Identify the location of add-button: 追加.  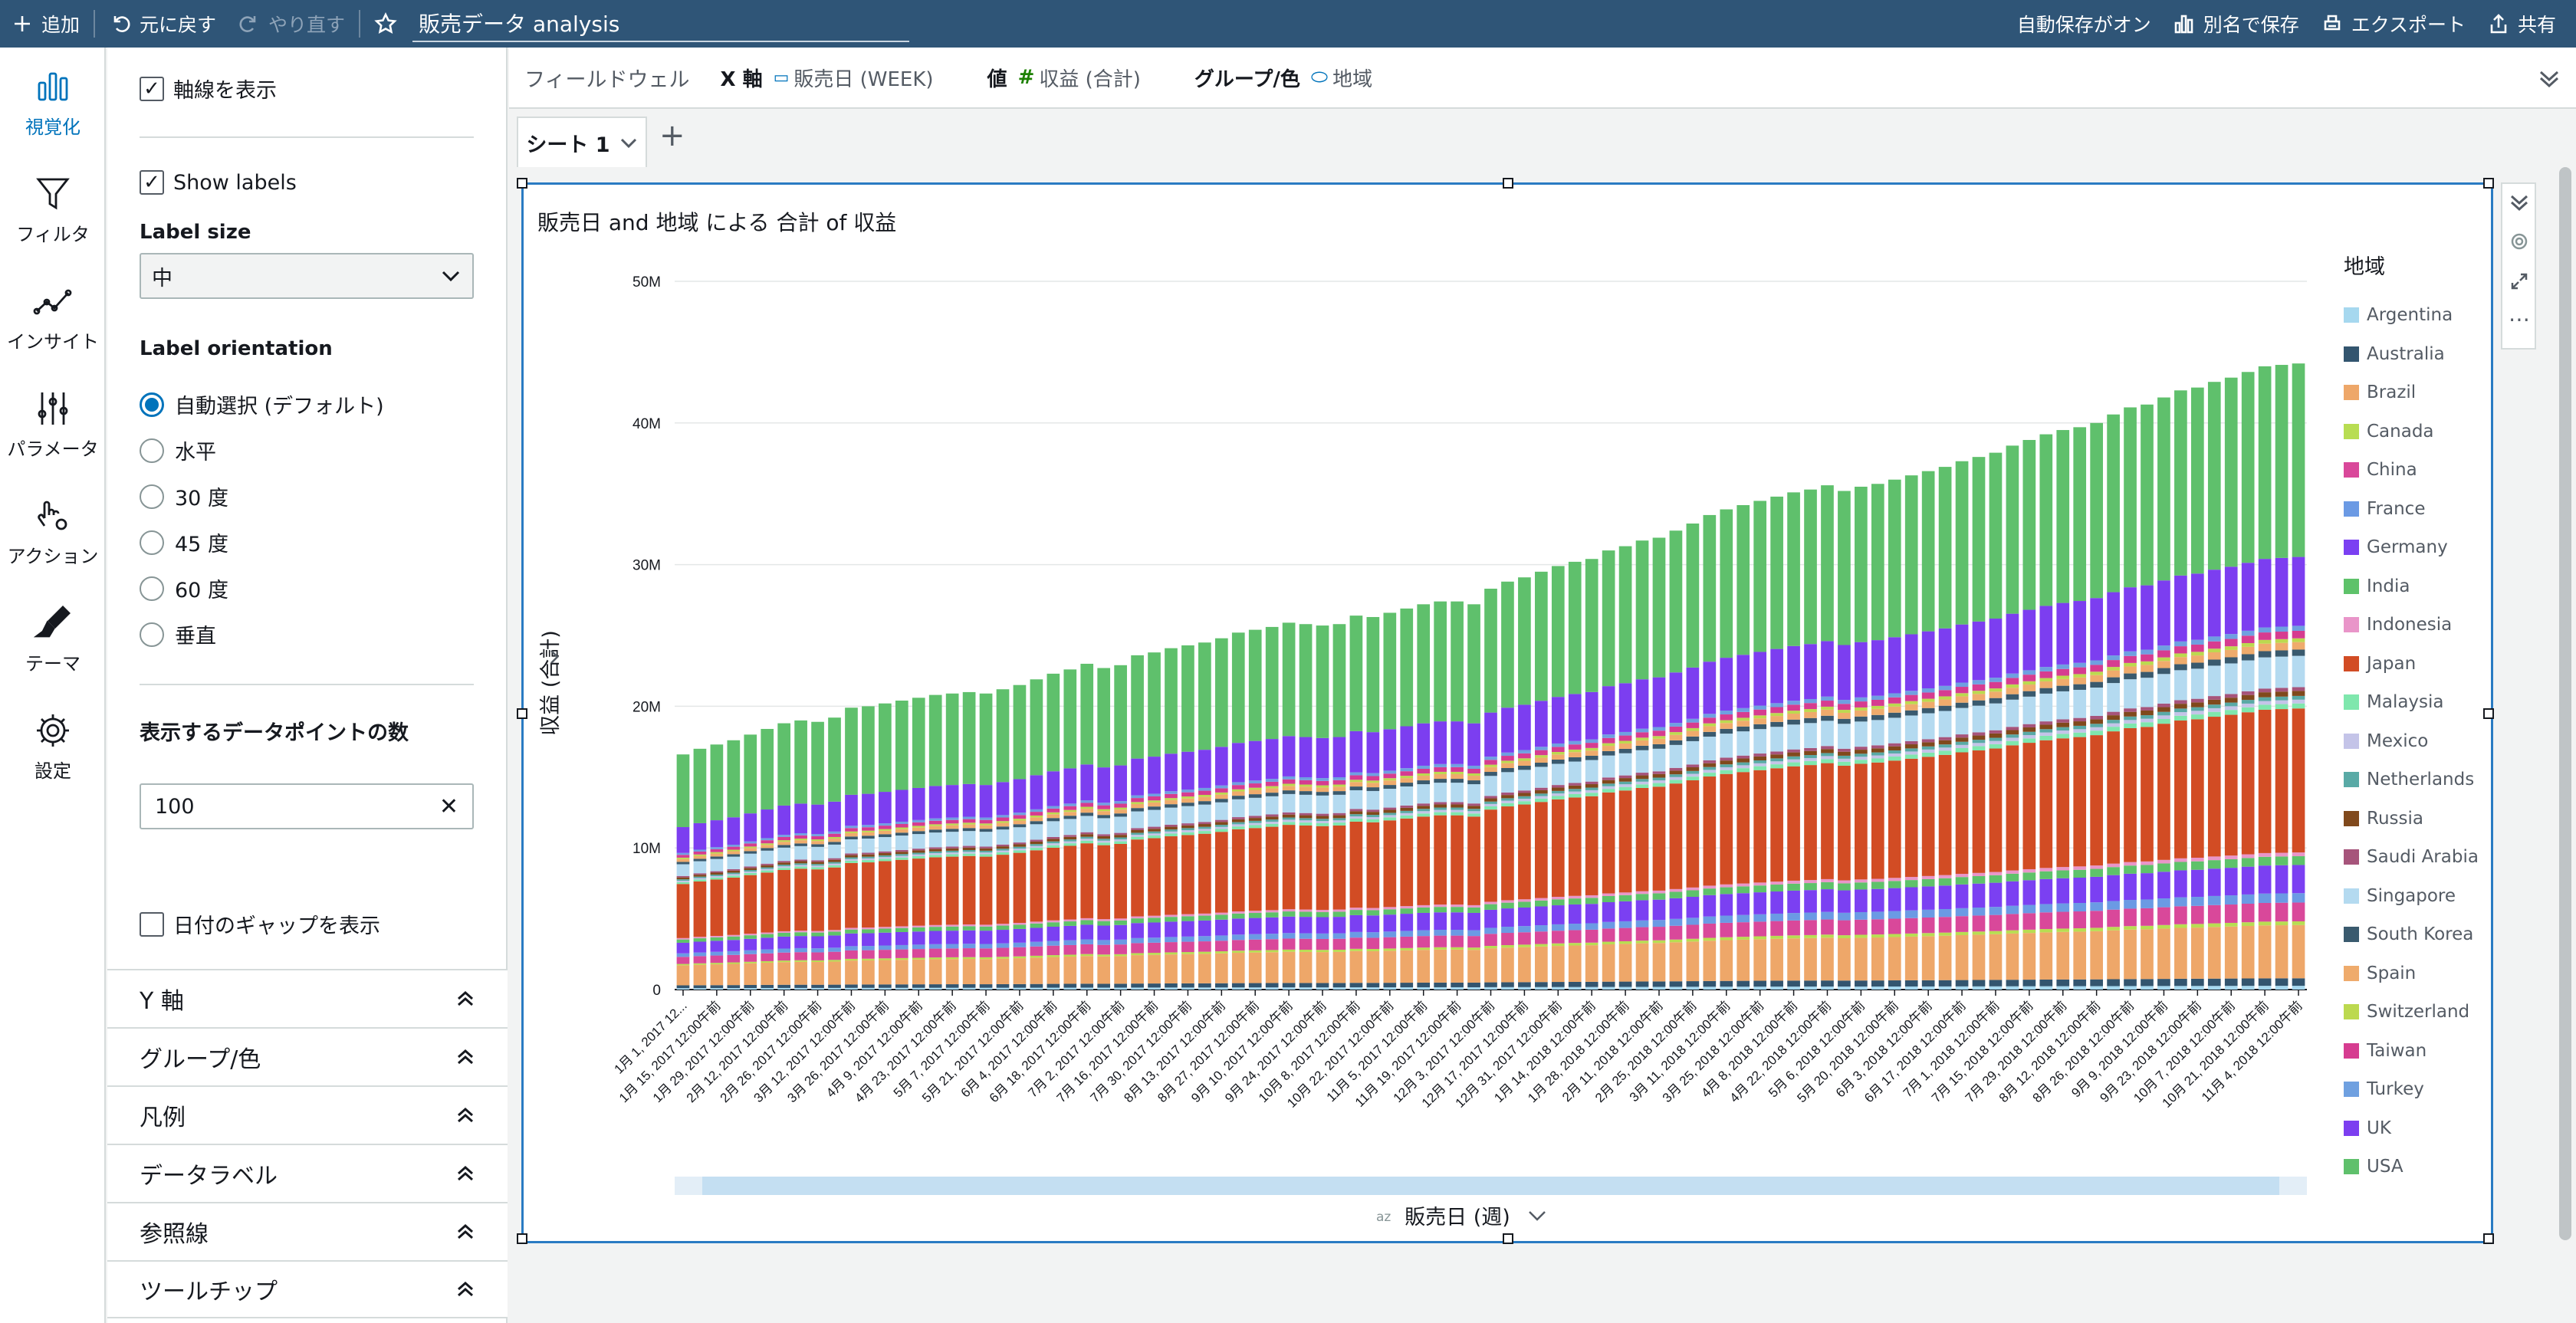
(45, 24).